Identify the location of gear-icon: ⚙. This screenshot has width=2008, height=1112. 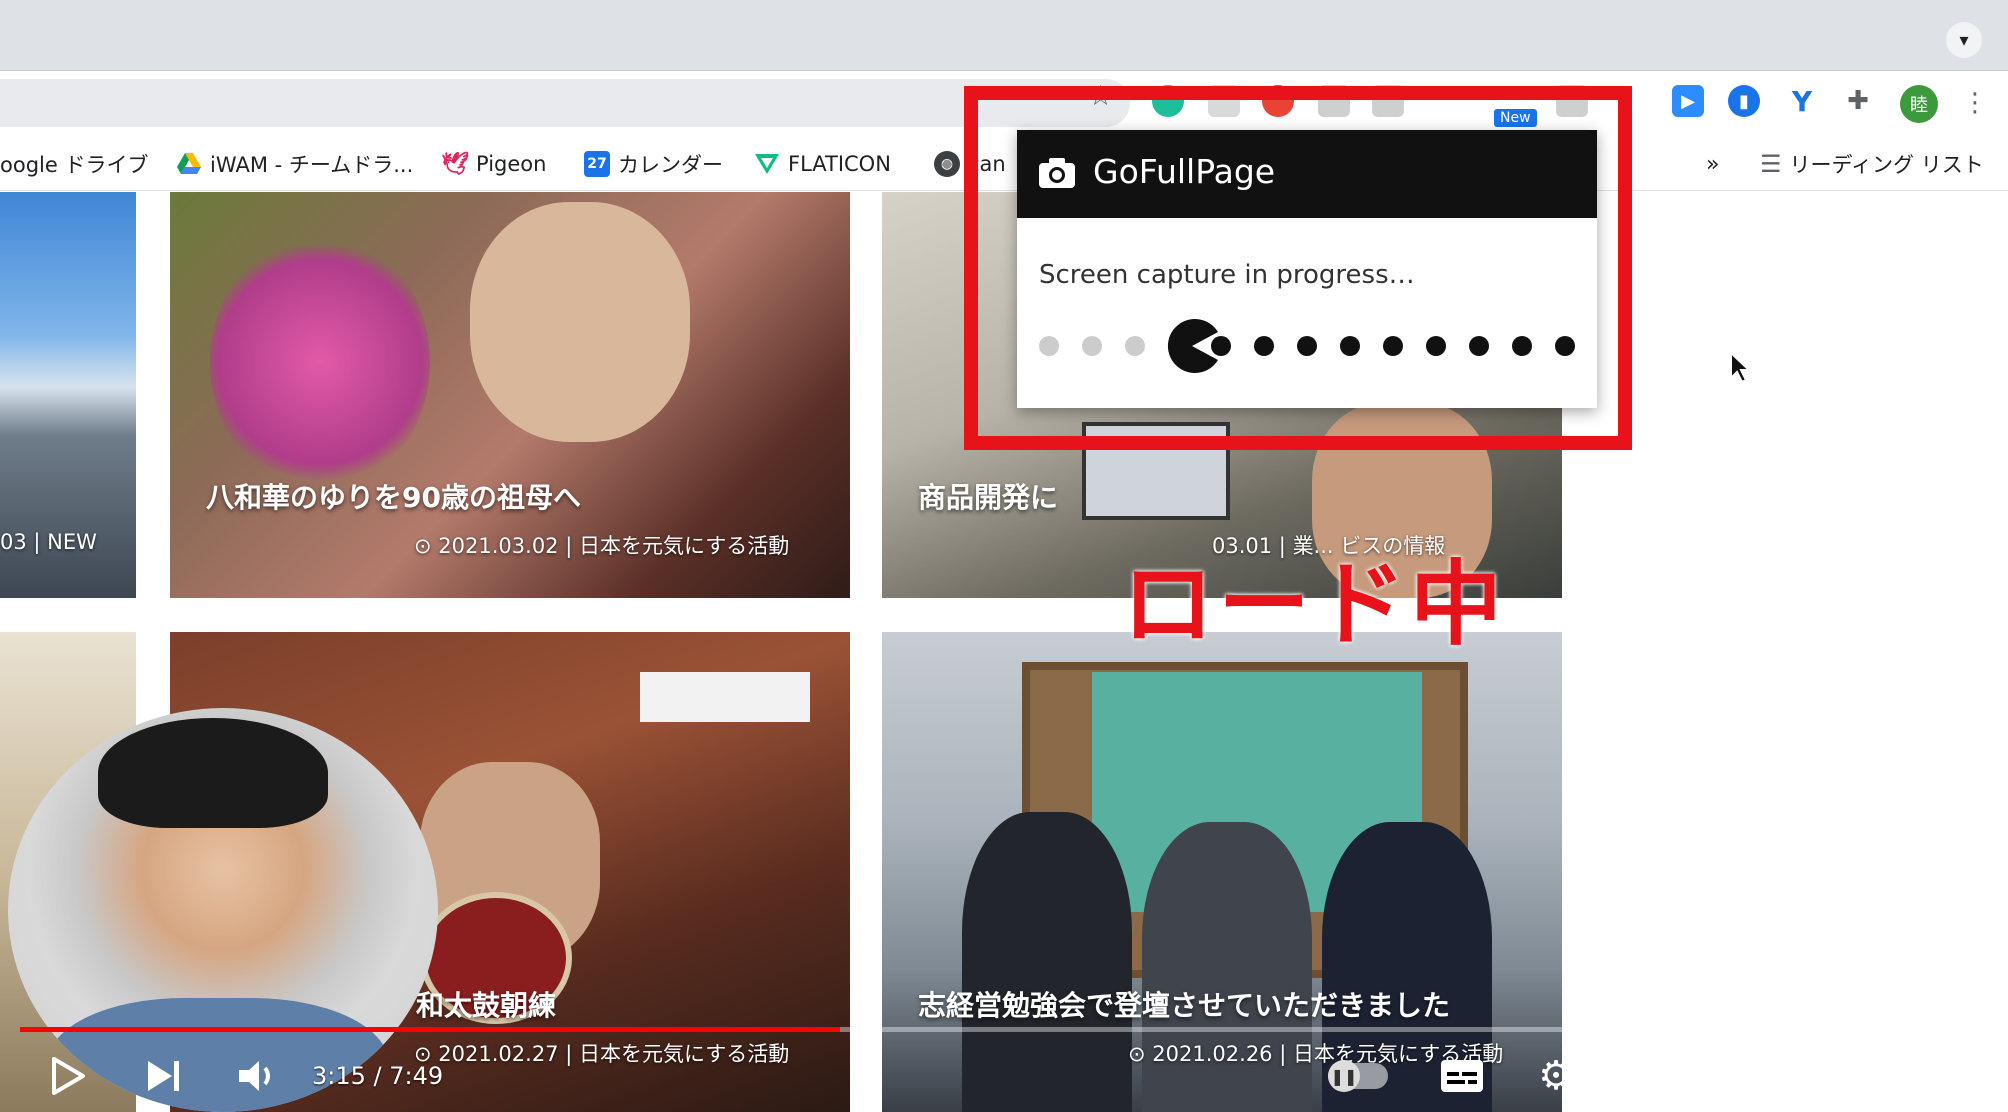
(1556, 1076).